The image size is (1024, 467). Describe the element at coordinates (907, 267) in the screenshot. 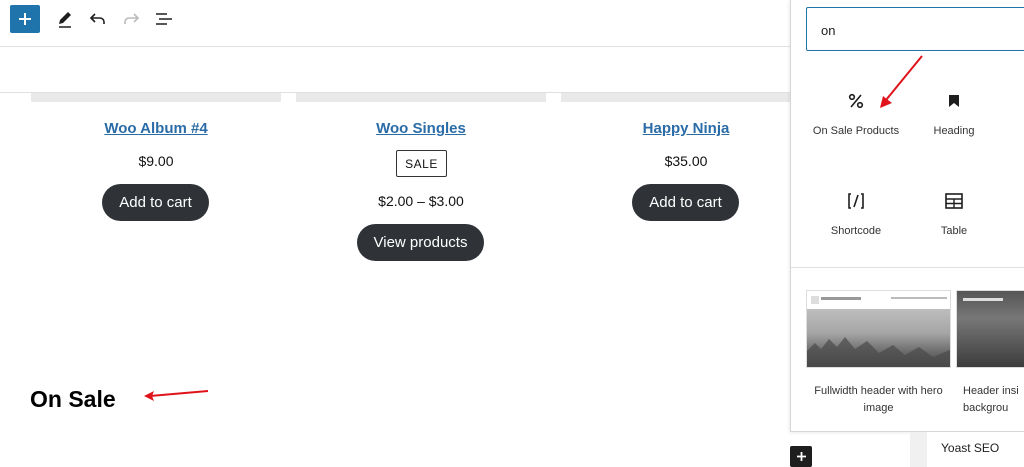

I see `panel-divider` at that location.